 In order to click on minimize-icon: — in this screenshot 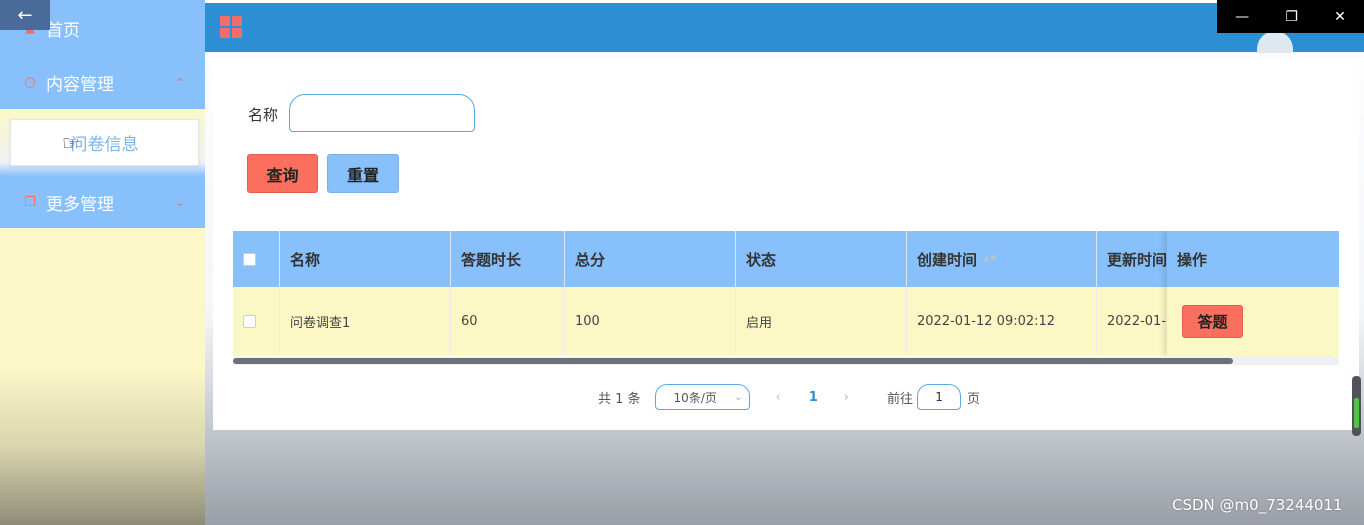, I will do `click(1242, 17)`.